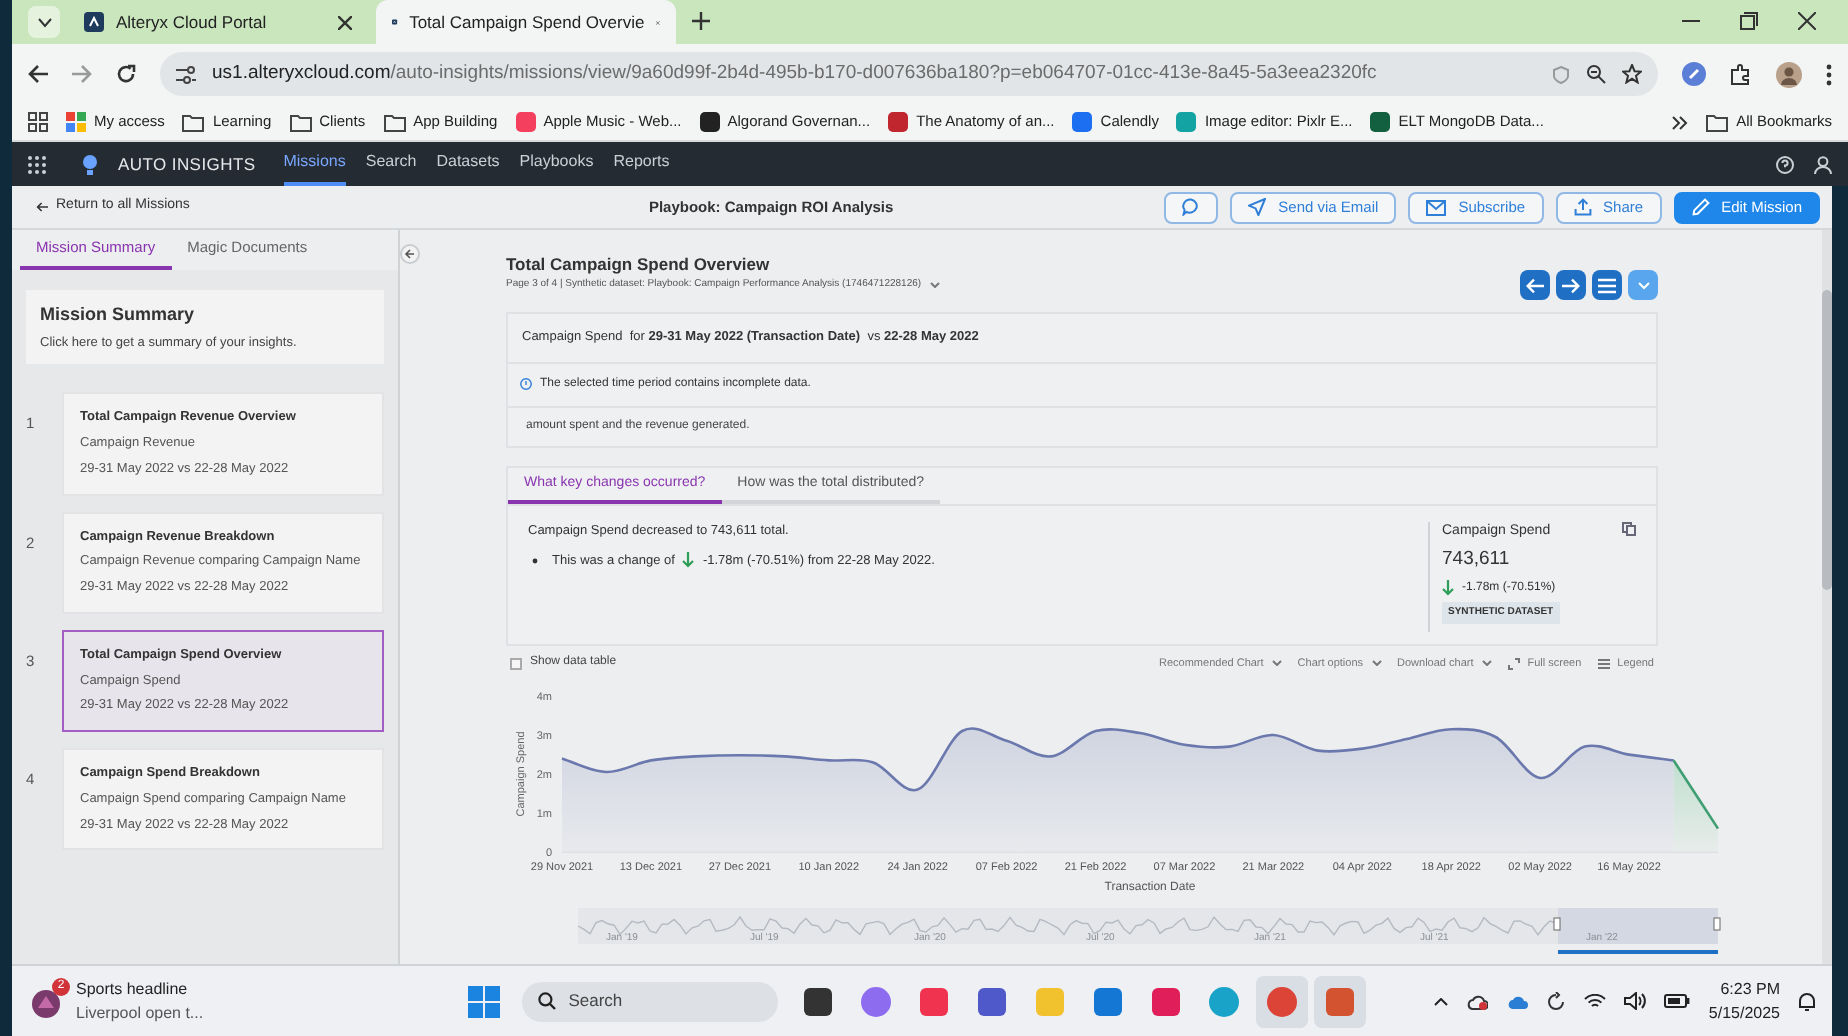 The height and width of the screenshot is (1036, 1848). Describe the element at coordinates (1635, 1001) in the screenshot. I see `speaker-icon` at that location.